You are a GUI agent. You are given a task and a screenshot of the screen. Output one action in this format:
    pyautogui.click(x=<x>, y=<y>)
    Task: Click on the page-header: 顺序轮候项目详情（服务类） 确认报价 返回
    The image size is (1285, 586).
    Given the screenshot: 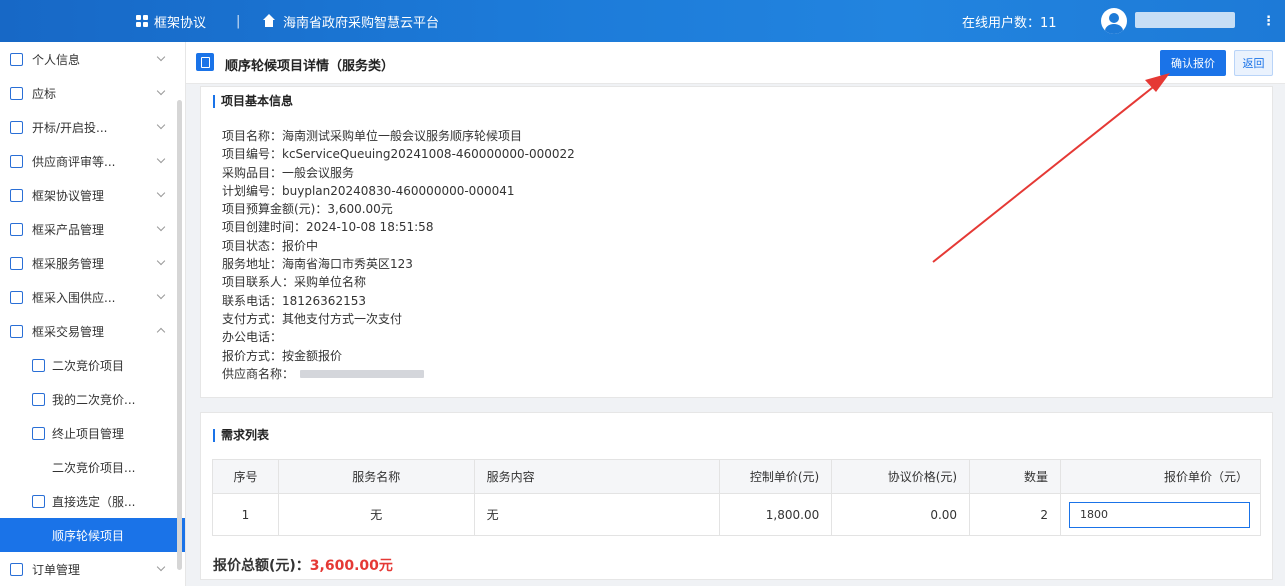 What is the action you would take?
    pyautogui.click(x=735, y=63)
    